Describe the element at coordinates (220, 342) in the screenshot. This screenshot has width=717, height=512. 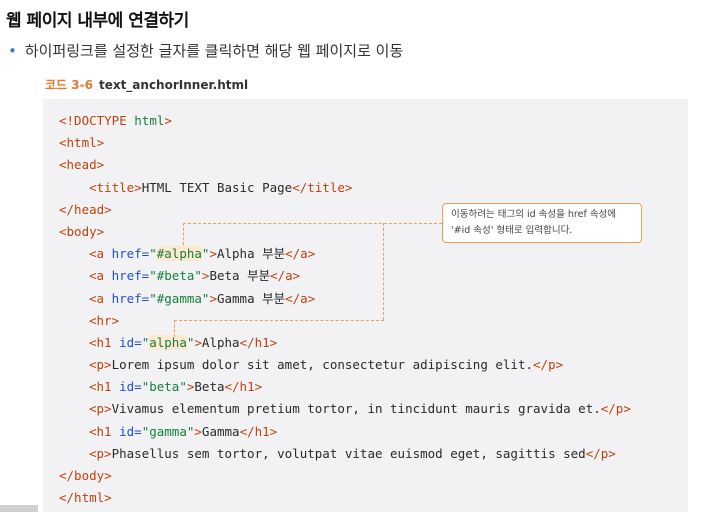
I see `h1-text-alpha: Alpha` at that location.